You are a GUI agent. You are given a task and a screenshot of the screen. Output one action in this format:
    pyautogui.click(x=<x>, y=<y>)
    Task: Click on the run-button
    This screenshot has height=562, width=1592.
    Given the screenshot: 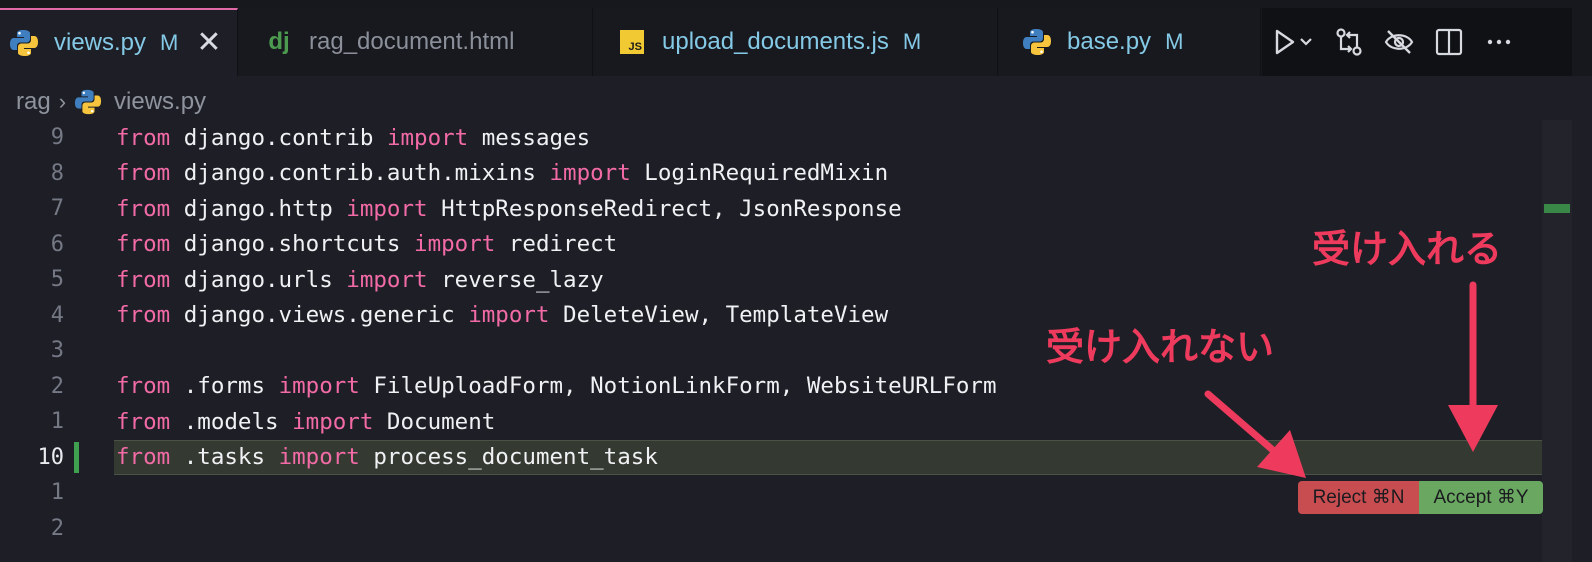 What is the action you would take?
    pyautogui.click(x=1293, y=42)
    